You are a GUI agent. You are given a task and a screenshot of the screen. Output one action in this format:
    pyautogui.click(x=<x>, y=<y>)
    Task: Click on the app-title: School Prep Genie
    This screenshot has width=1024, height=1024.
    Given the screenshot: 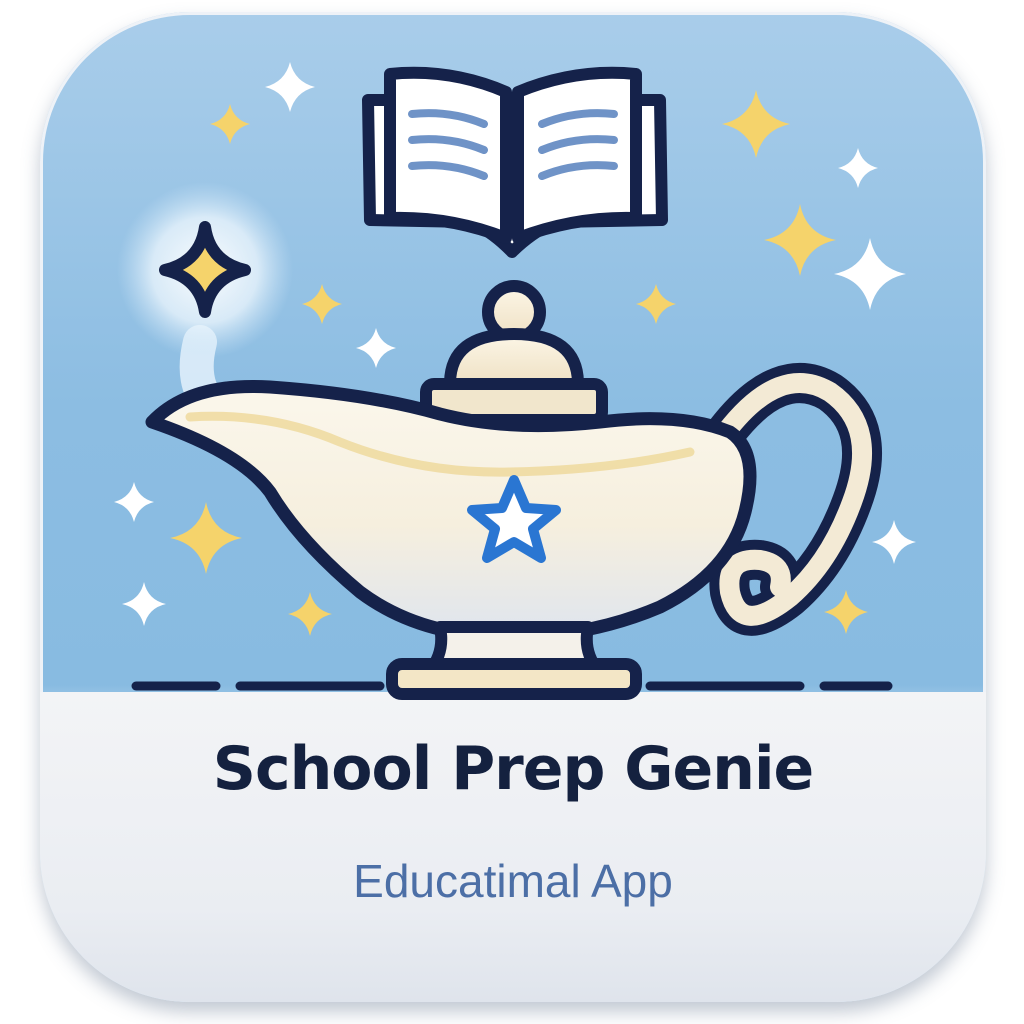 What is the action you would take?
    pyautogui.click(x=513, y=769)
    